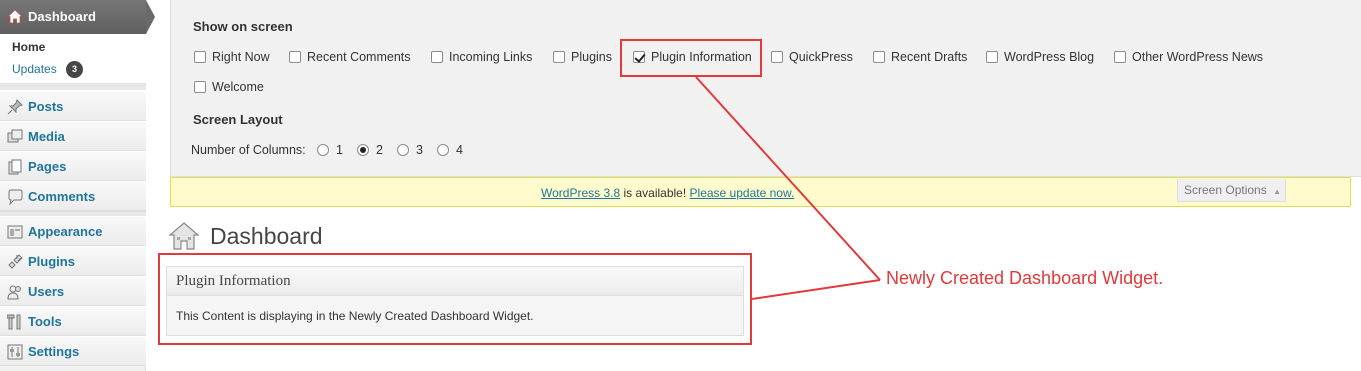 The height and width of the screenshot is (371, 1361). I want to click on annotation-line-top, so click(788, 178).